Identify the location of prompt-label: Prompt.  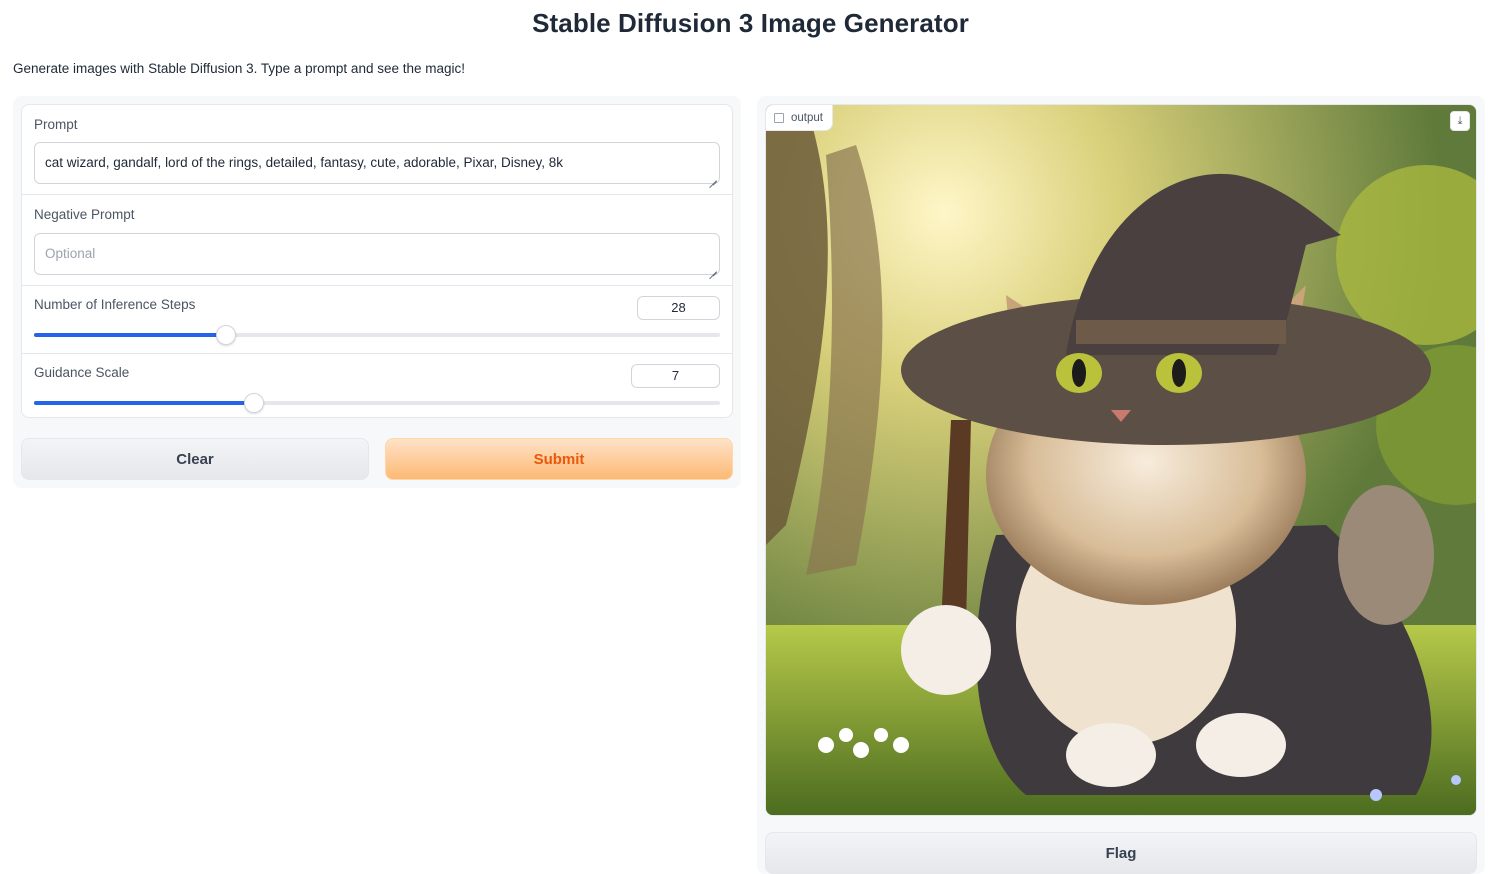
(56, 124).